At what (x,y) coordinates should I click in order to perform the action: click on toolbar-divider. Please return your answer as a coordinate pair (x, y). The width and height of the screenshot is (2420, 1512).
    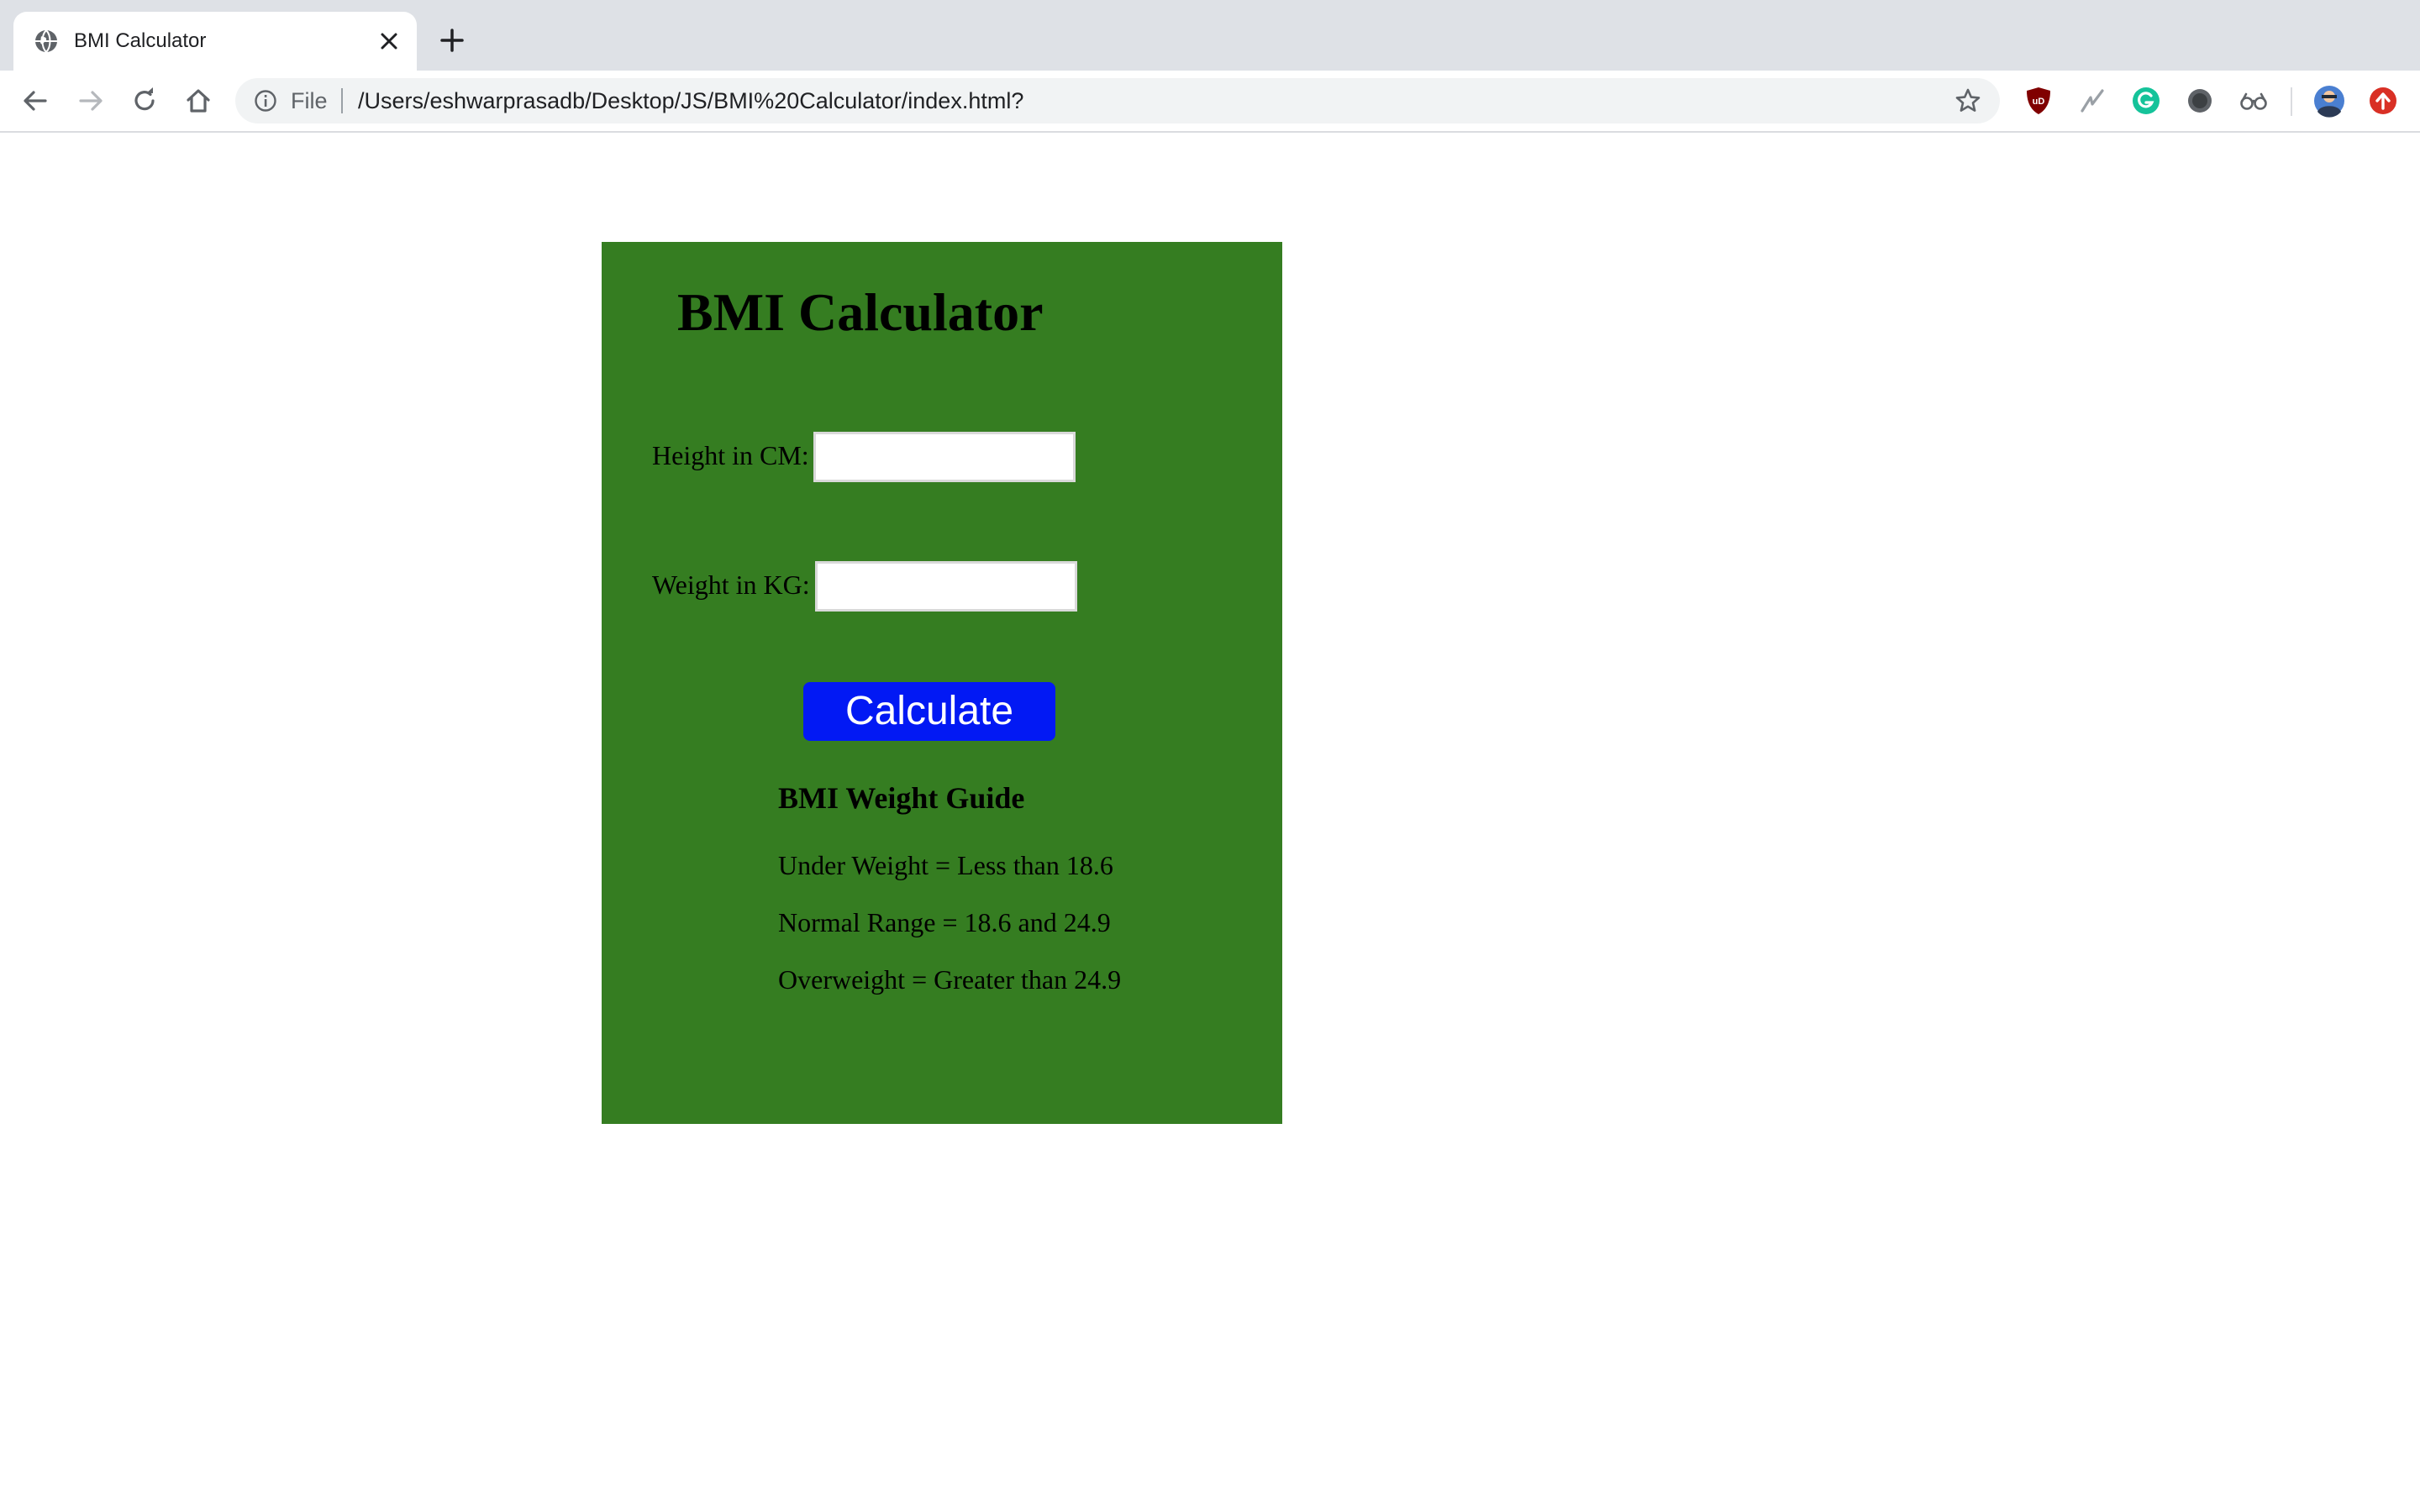
    Looking at the image, I should click on (2291, 101).